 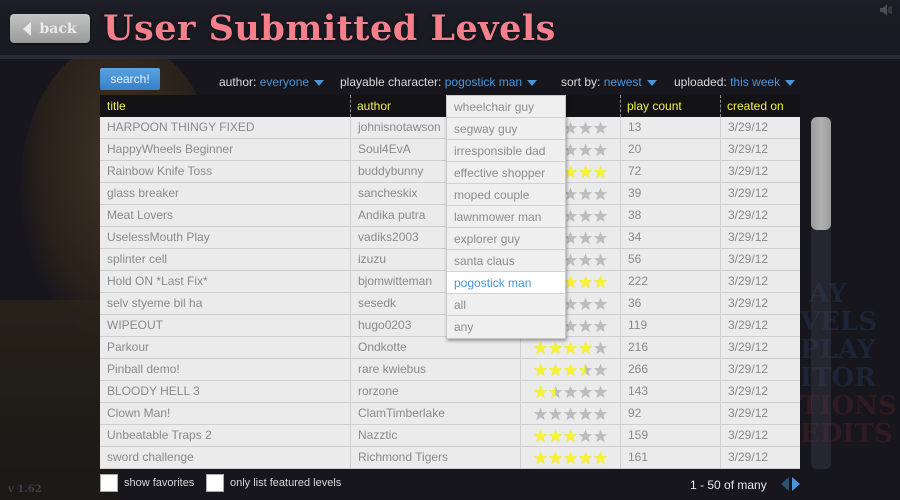 I want to click on level-title: Meat Lovers, so click(x=140, y=215).